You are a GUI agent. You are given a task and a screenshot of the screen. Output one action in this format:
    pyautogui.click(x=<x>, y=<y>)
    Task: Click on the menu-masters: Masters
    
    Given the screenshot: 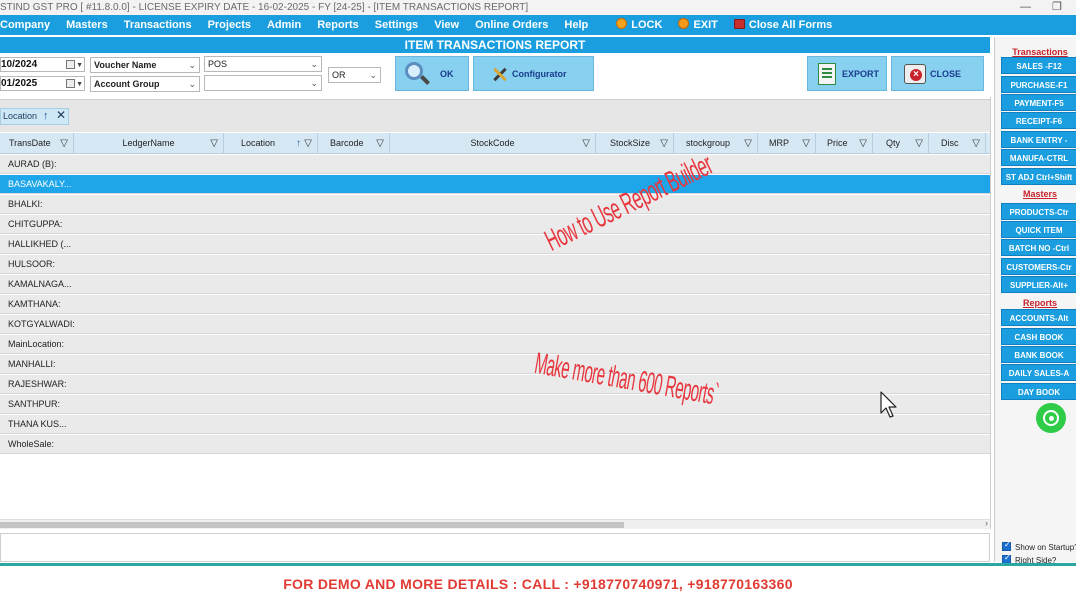 What is the action you would take?
    pyautogui.click(x=87, y=25)
    